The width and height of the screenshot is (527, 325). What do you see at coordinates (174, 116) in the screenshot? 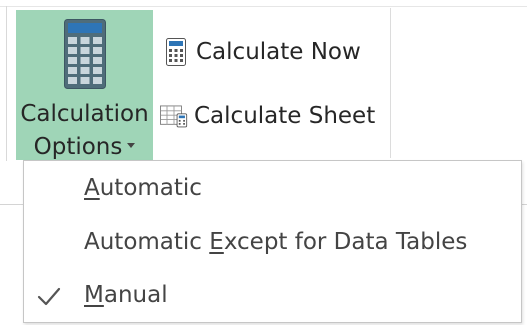
I see `sheet-calculator-icon` at bounding box center [174, 116].